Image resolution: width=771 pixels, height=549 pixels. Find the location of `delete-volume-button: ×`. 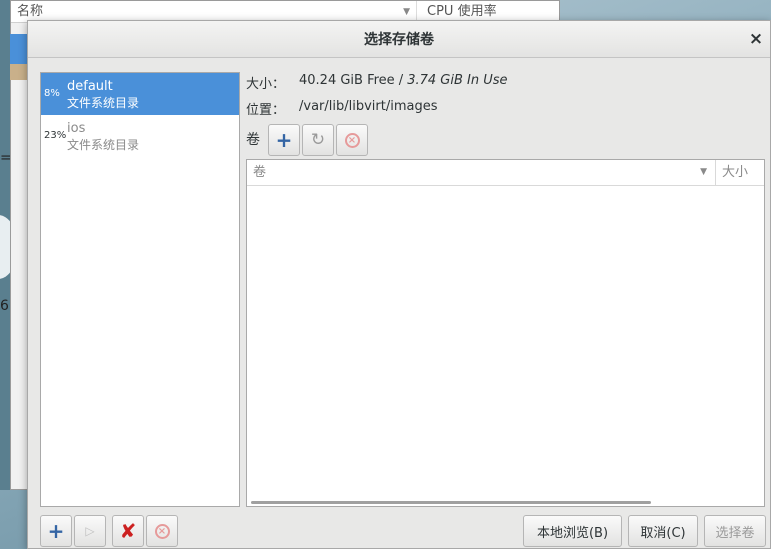

delete-volume-button: × is located at coordinates (352, 140).